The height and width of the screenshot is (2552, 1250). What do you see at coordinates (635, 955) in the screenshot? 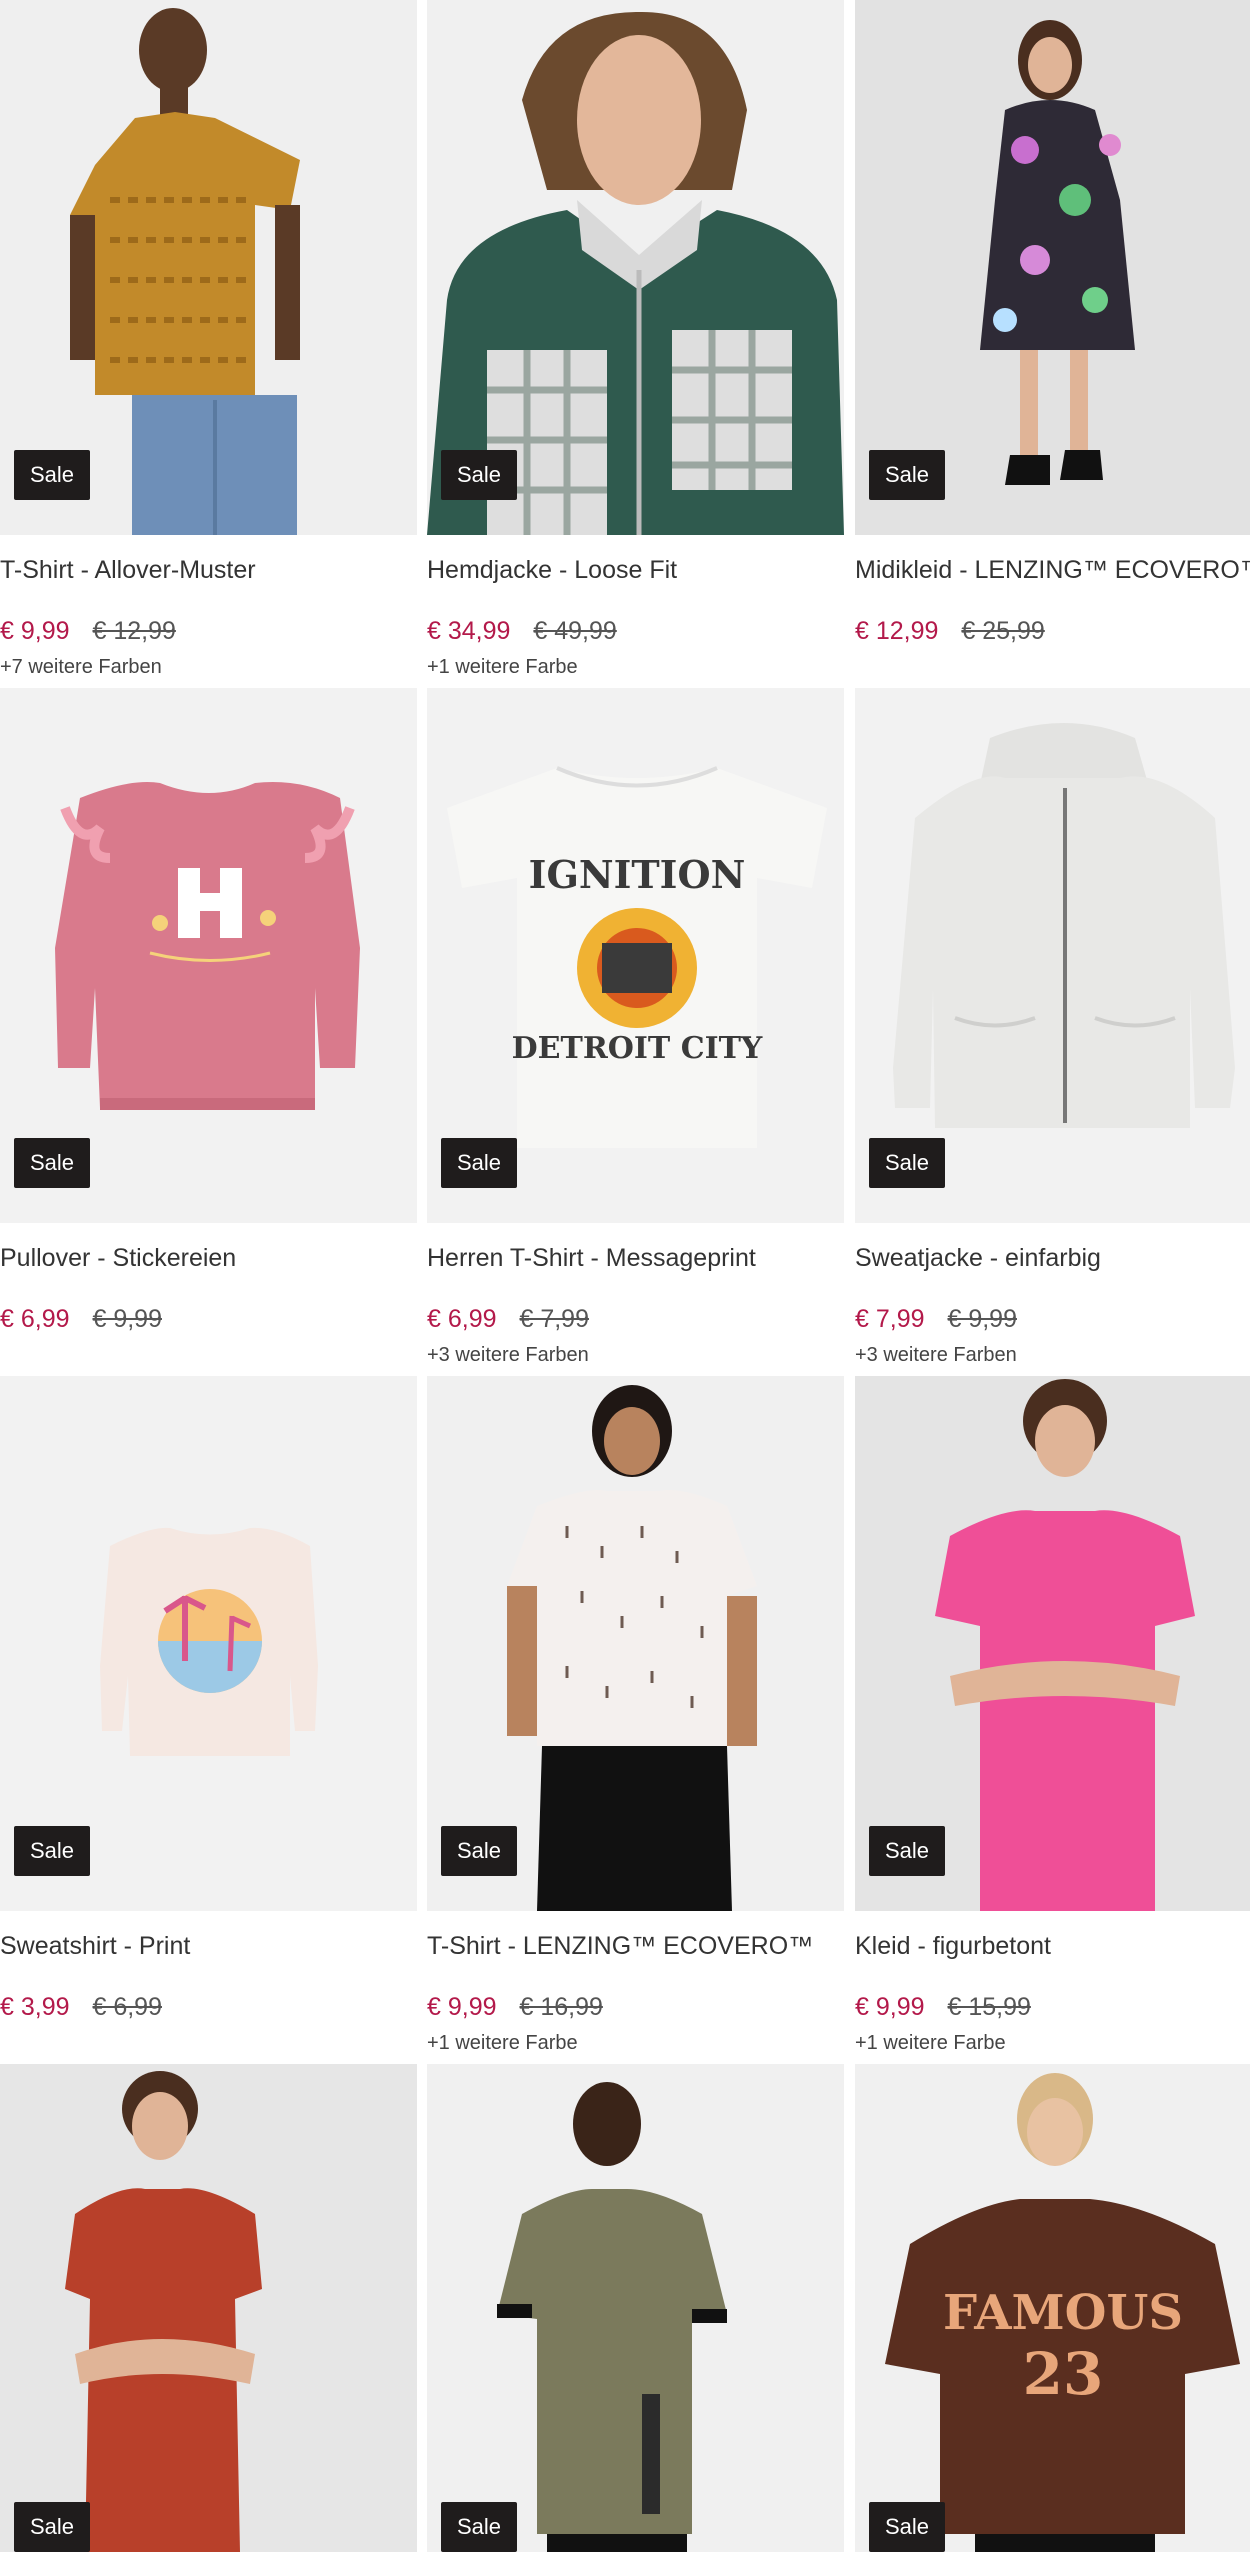
I see `product-image: IGNITION DETROIT CITY Sale` at bounding box center [635, 955].